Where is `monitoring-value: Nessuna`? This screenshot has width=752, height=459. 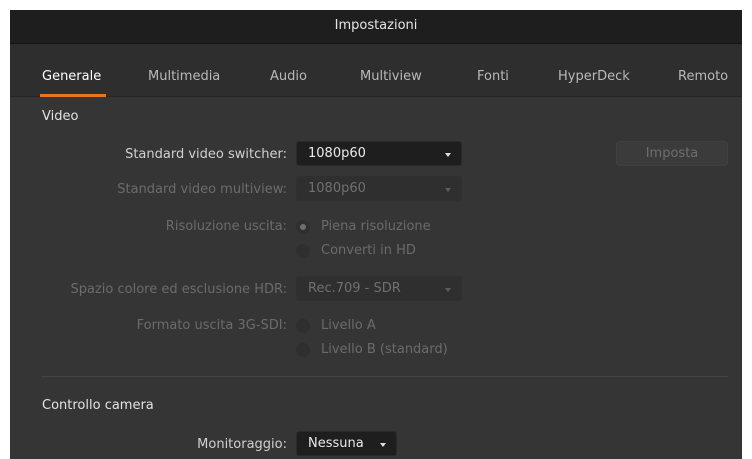 monitoring-value: Nessuna is located at coordinates (336, 443).